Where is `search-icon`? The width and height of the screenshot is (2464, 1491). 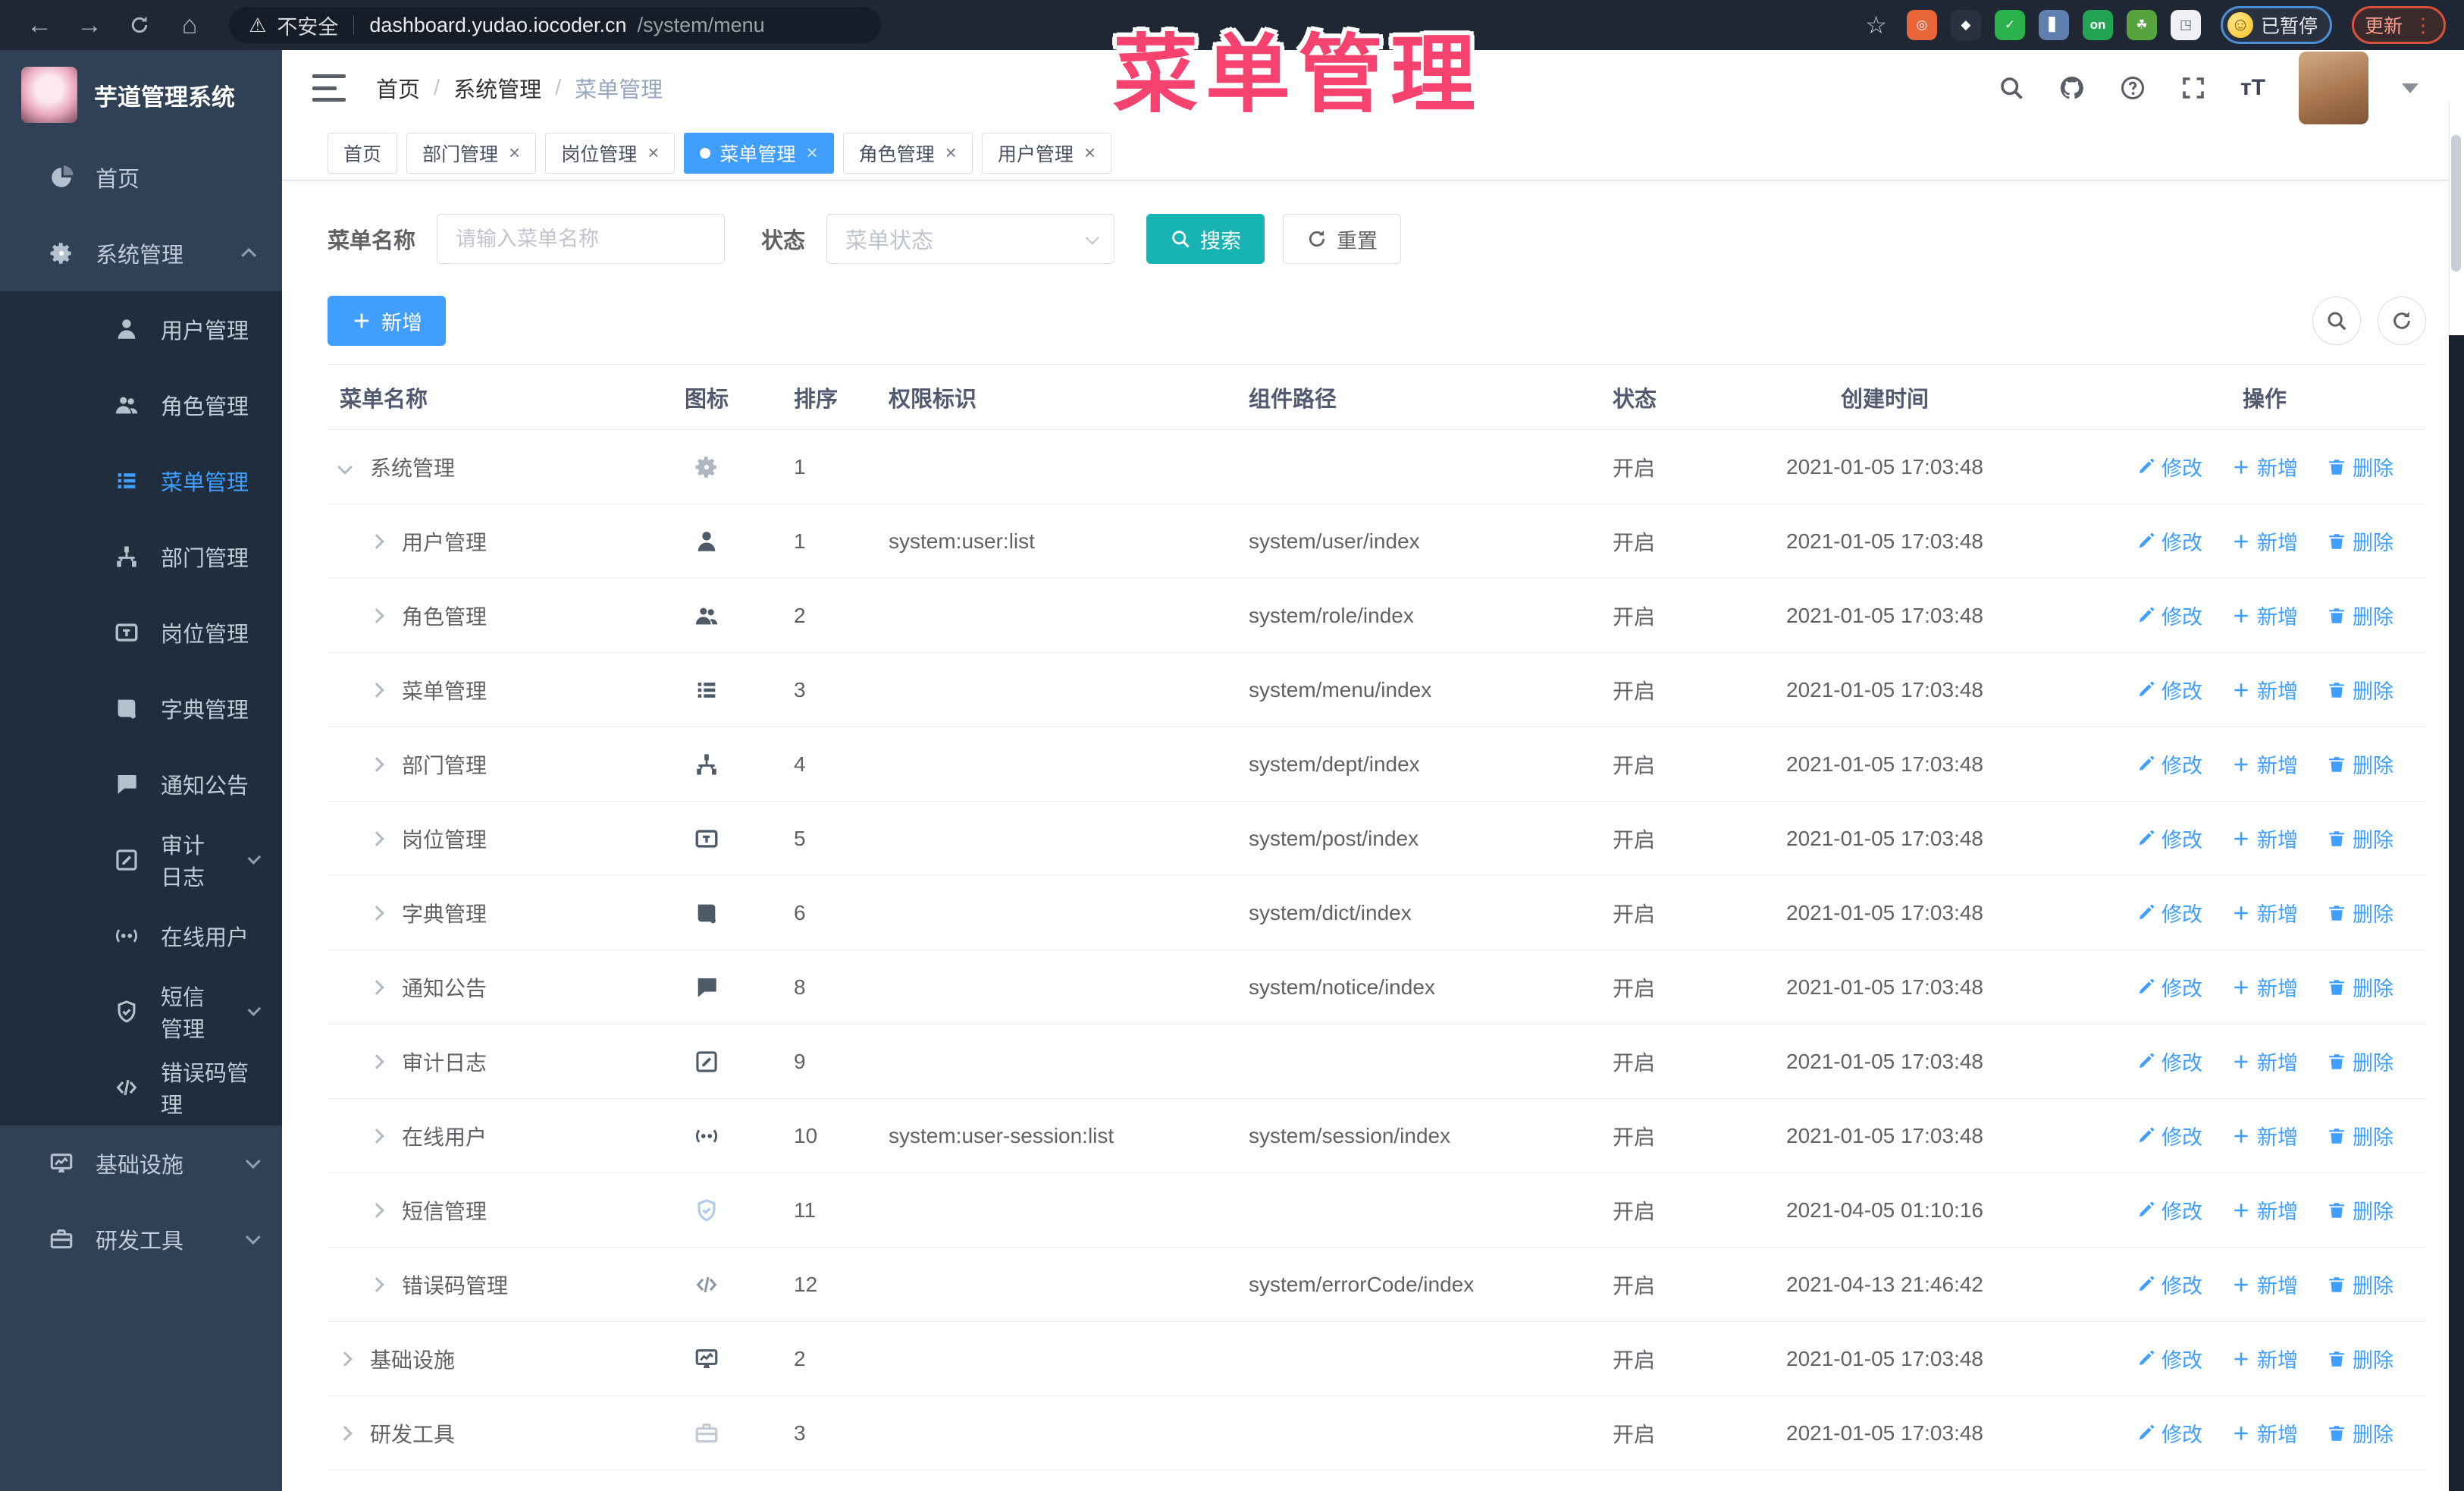
search-icon is located at coordinates (2012, 88).